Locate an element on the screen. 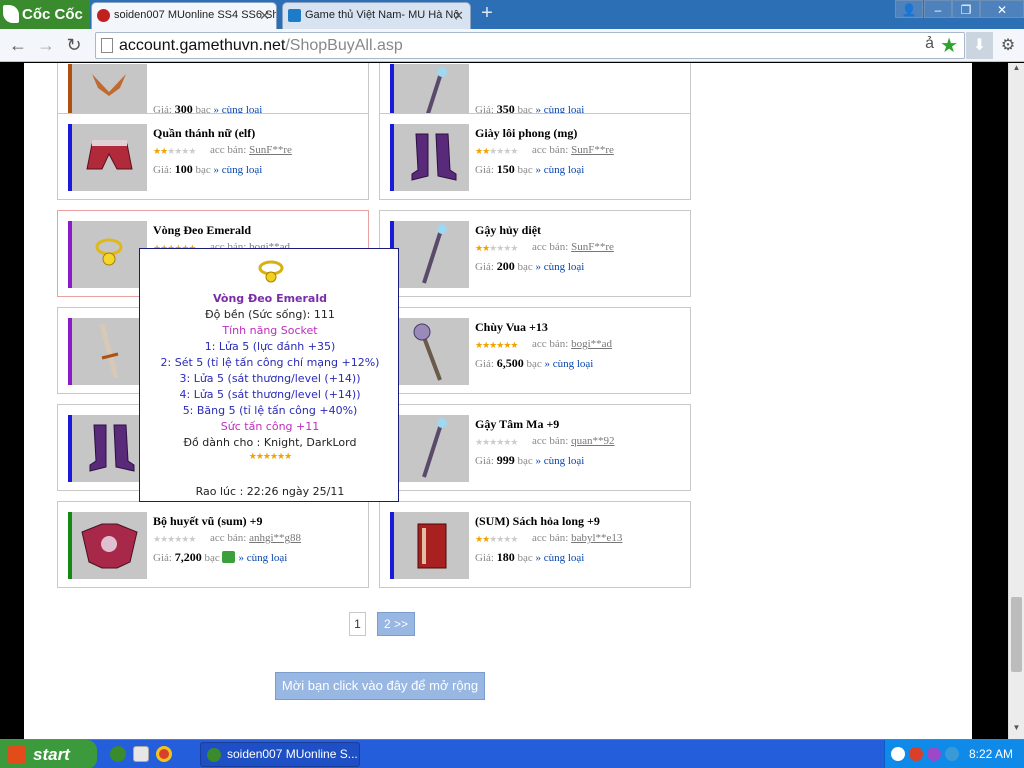 This screenshot has height=768, width=1024. browser-menu-icon: ⚙ is located at coordinates (1008, 45).